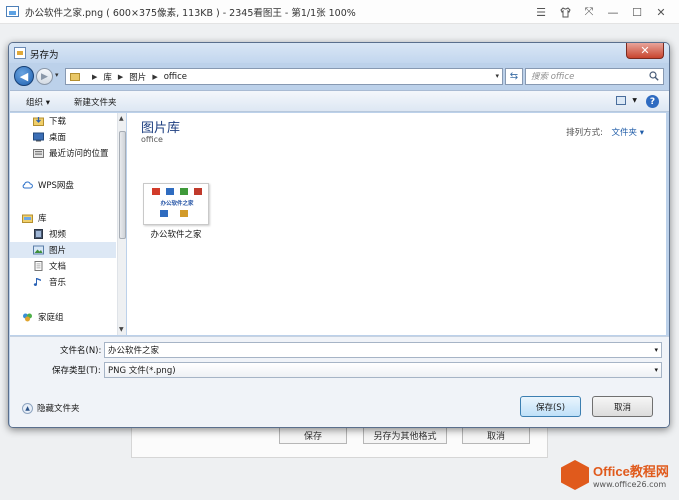 Image resolution: width=679 pixels, height=500 pixels. What do you see at coordinates (121, 118) in the screenshot?
I see `scroll-up-icon: ▲` at bounding box center [121, 118].